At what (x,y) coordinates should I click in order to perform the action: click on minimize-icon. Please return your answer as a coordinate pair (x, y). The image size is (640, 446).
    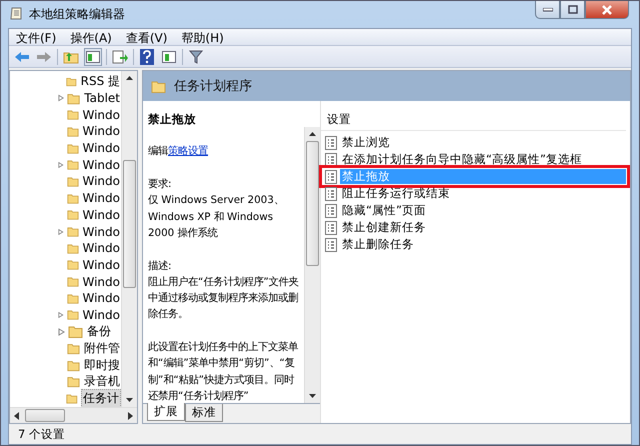
    Looking at the image, I should click on (547, 10).